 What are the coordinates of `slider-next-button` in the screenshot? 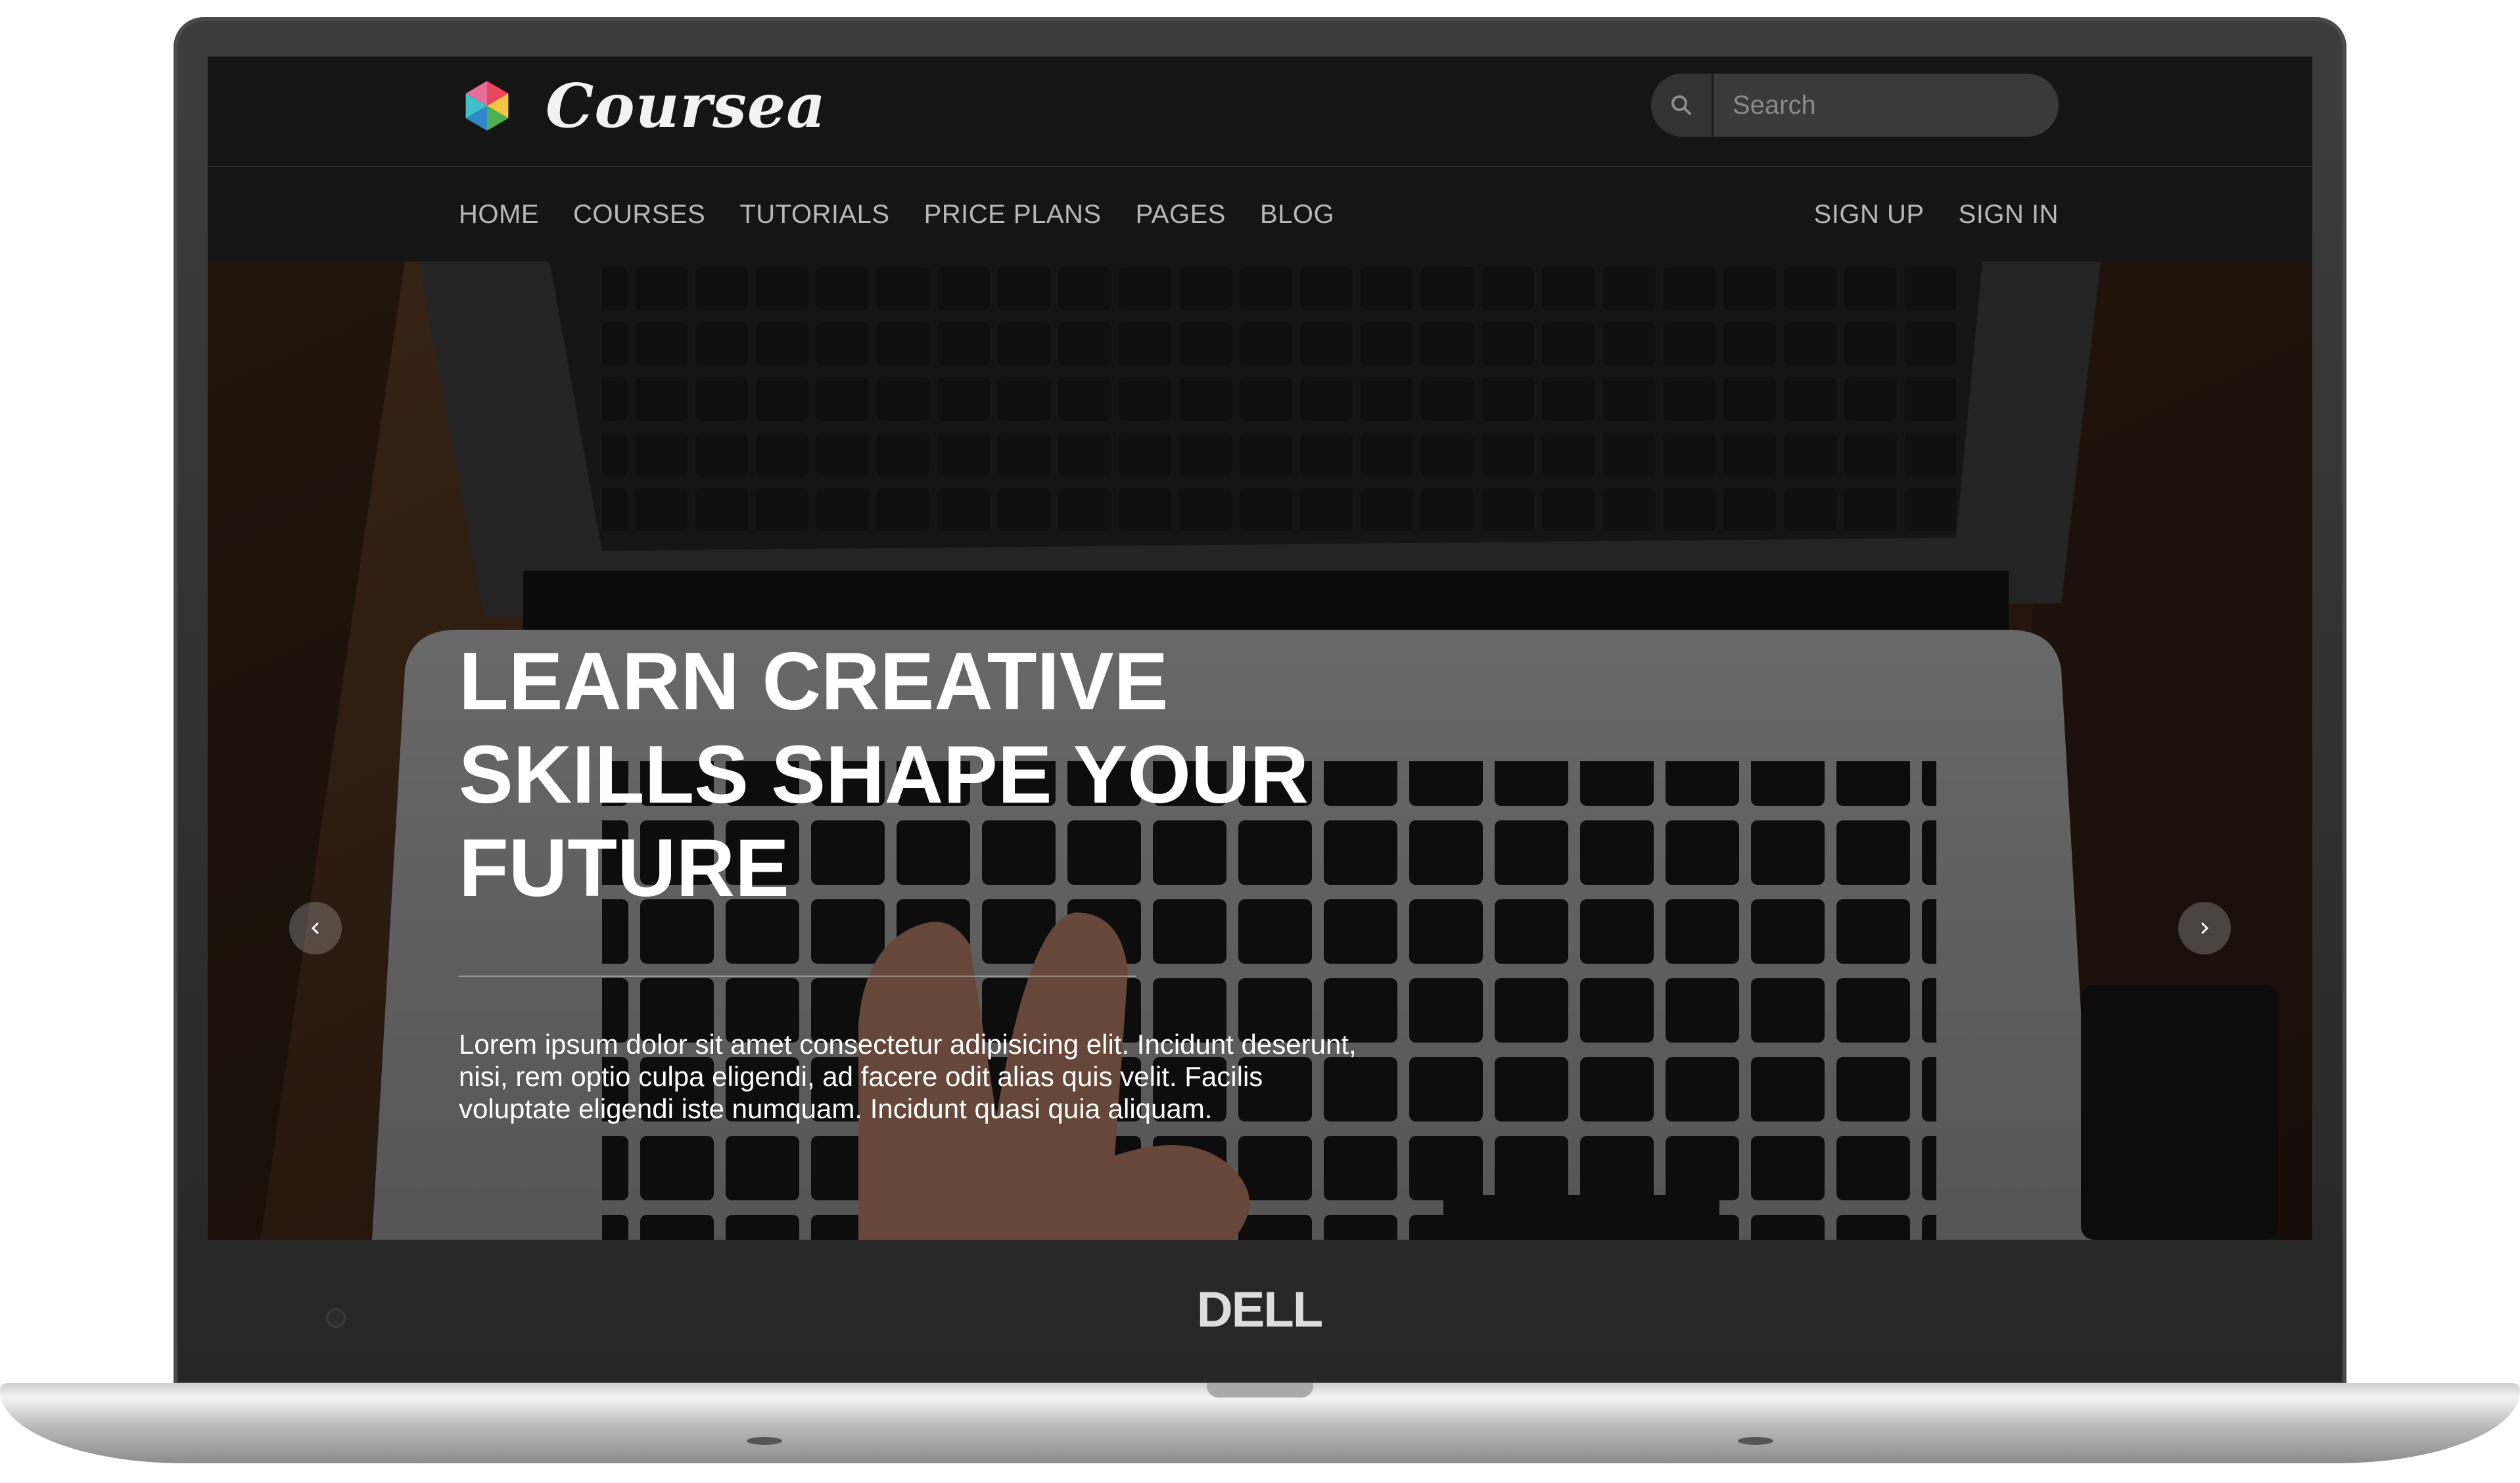 It's located at (2204, 928).